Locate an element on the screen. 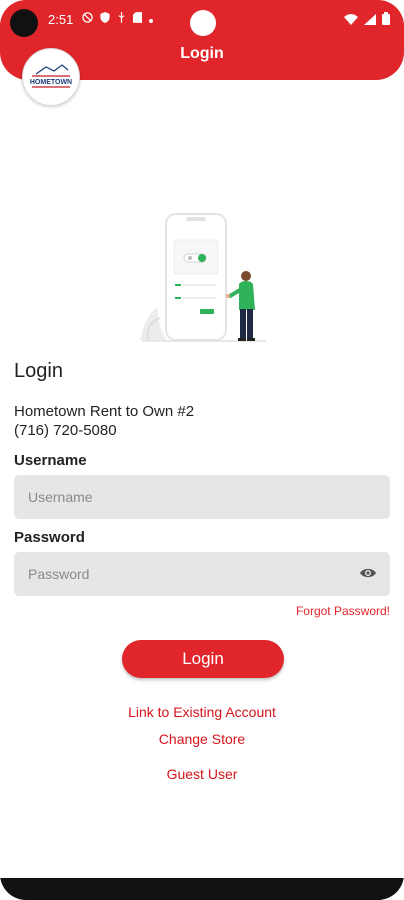 This screenshot has width=404, height=900. change-store-link: Change Store is located at coordinates (202, 739).